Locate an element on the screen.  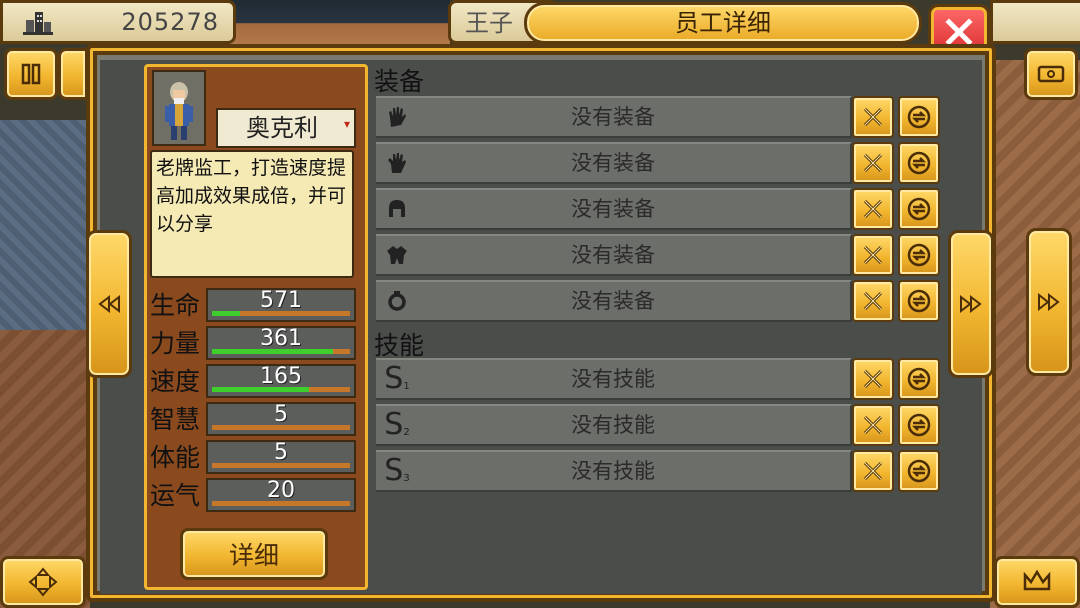
stat-bar: 361 is located at coordinates (281, 343).